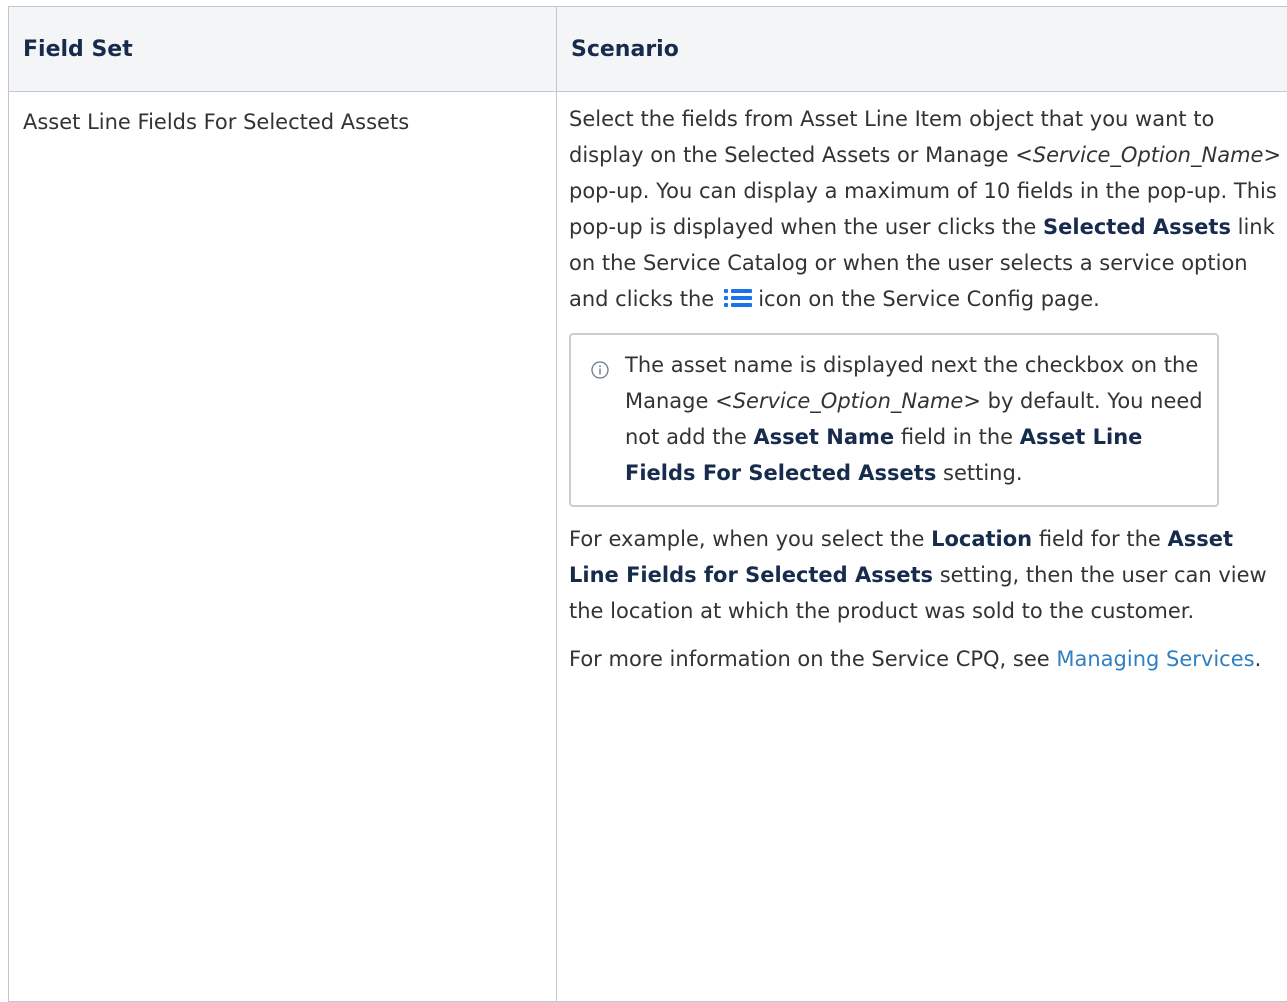 Image resolution: width=1287 pixels, height=1002 pixels. Describe the element at coordinates (929, 299) in the screenshot. I see `text: icon on the Service Config page.` at that location.